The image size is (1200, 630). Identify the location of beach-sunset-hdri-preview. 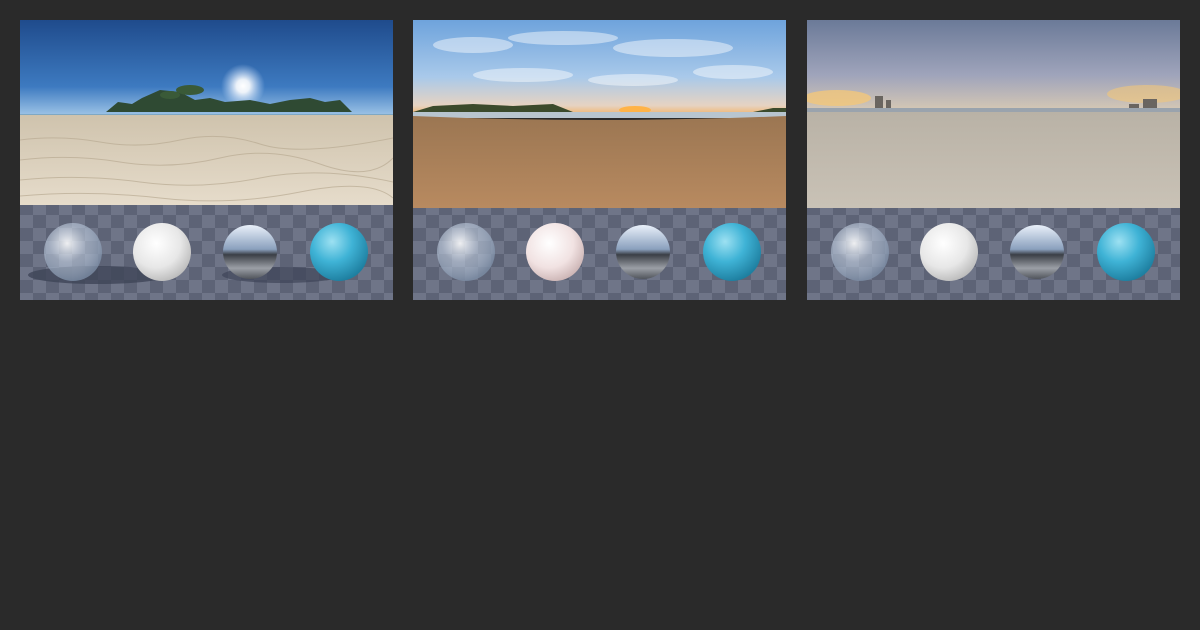
(599, 160).